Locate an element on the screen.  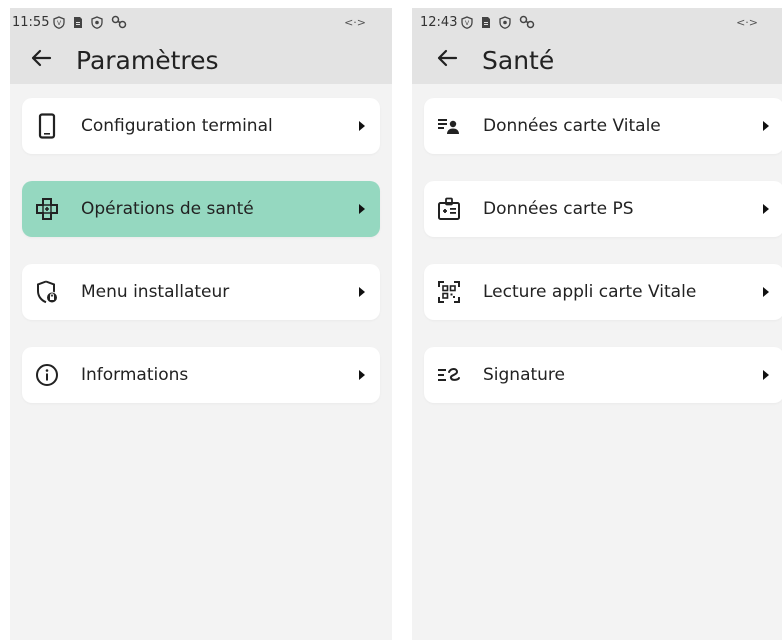
menu-item-informations: Informations is located at coordinates (201, 375).